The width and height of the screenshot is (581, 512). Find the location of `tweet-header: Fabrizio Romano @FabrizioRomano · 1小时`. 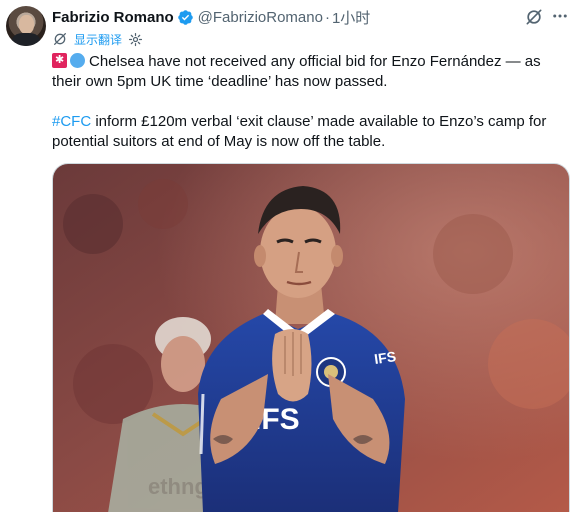

tweet-header: Fabrizio Romano @FabrizioRomano · 1小时 is located at coordinates (211, 17).